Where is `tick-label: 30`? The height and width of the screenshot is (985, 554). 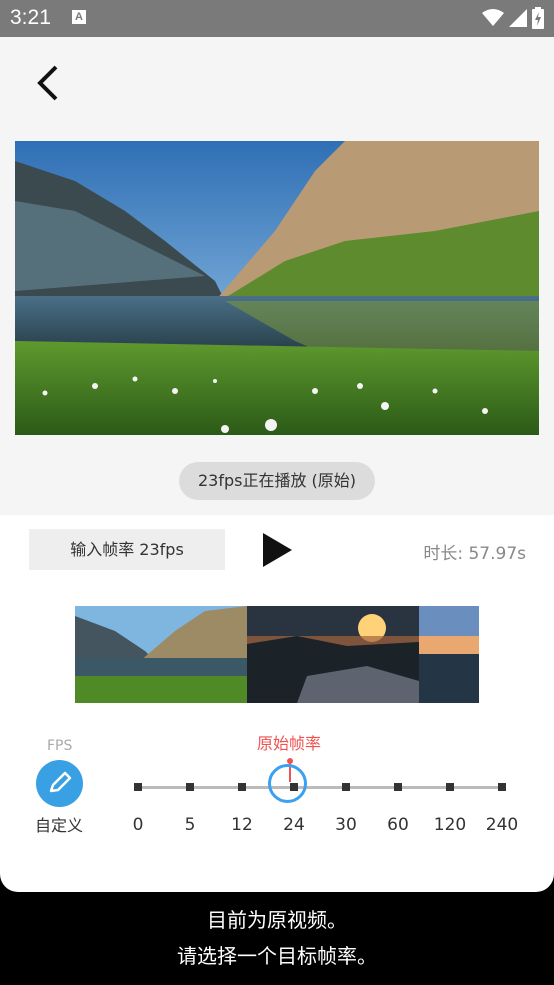 tick-label: 30 is located at coordinates (346, 825).